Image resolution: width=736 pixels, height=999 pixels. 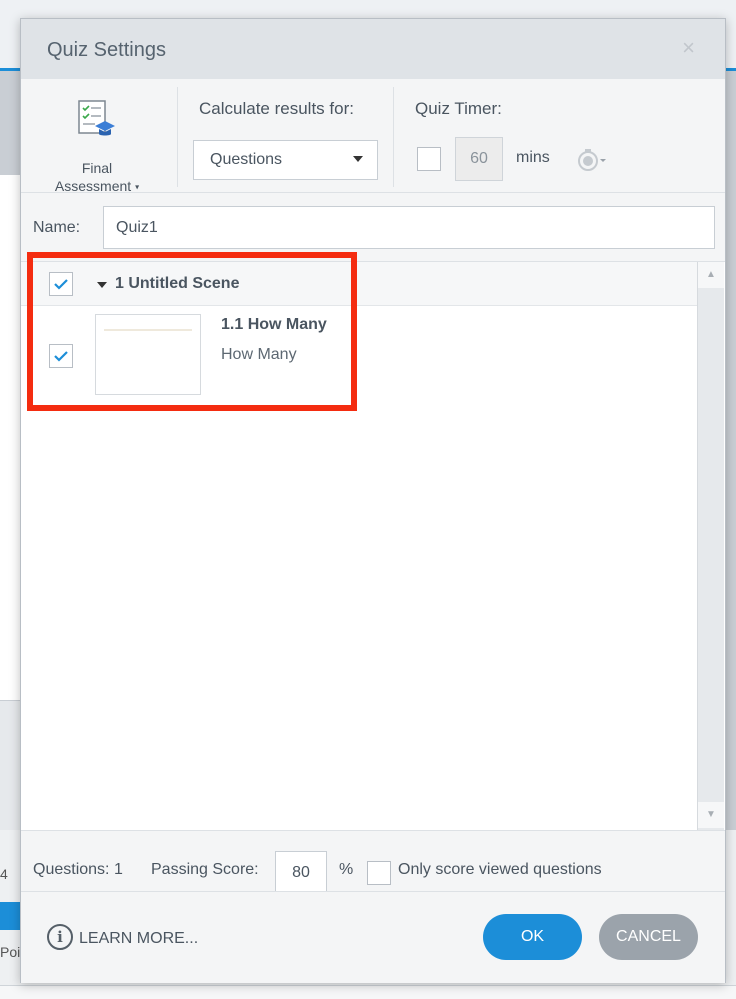 I want to click on stopwatch-icon, so click(x=592, y=160).